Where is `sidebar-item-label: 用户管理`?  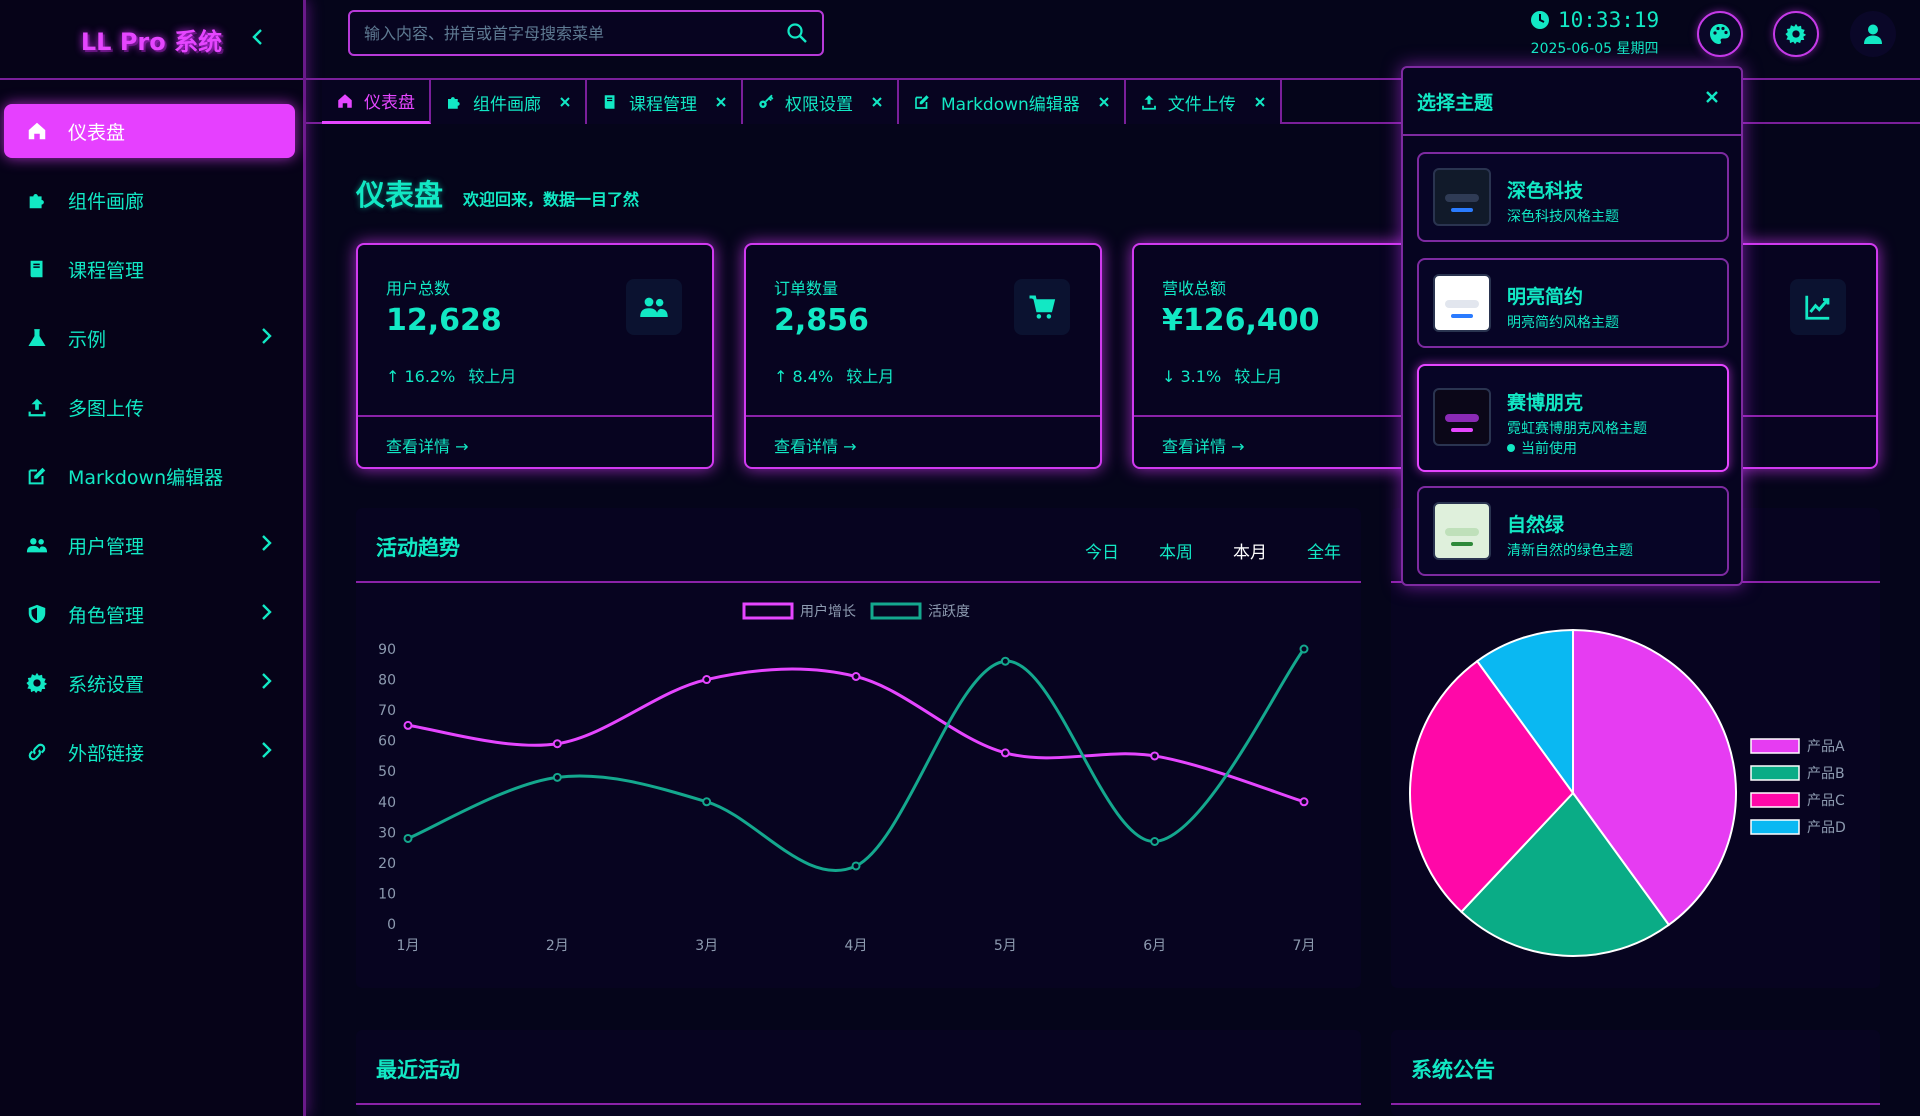 sidebar-item-label: 用户管理 is located at coordinates (106, 546).